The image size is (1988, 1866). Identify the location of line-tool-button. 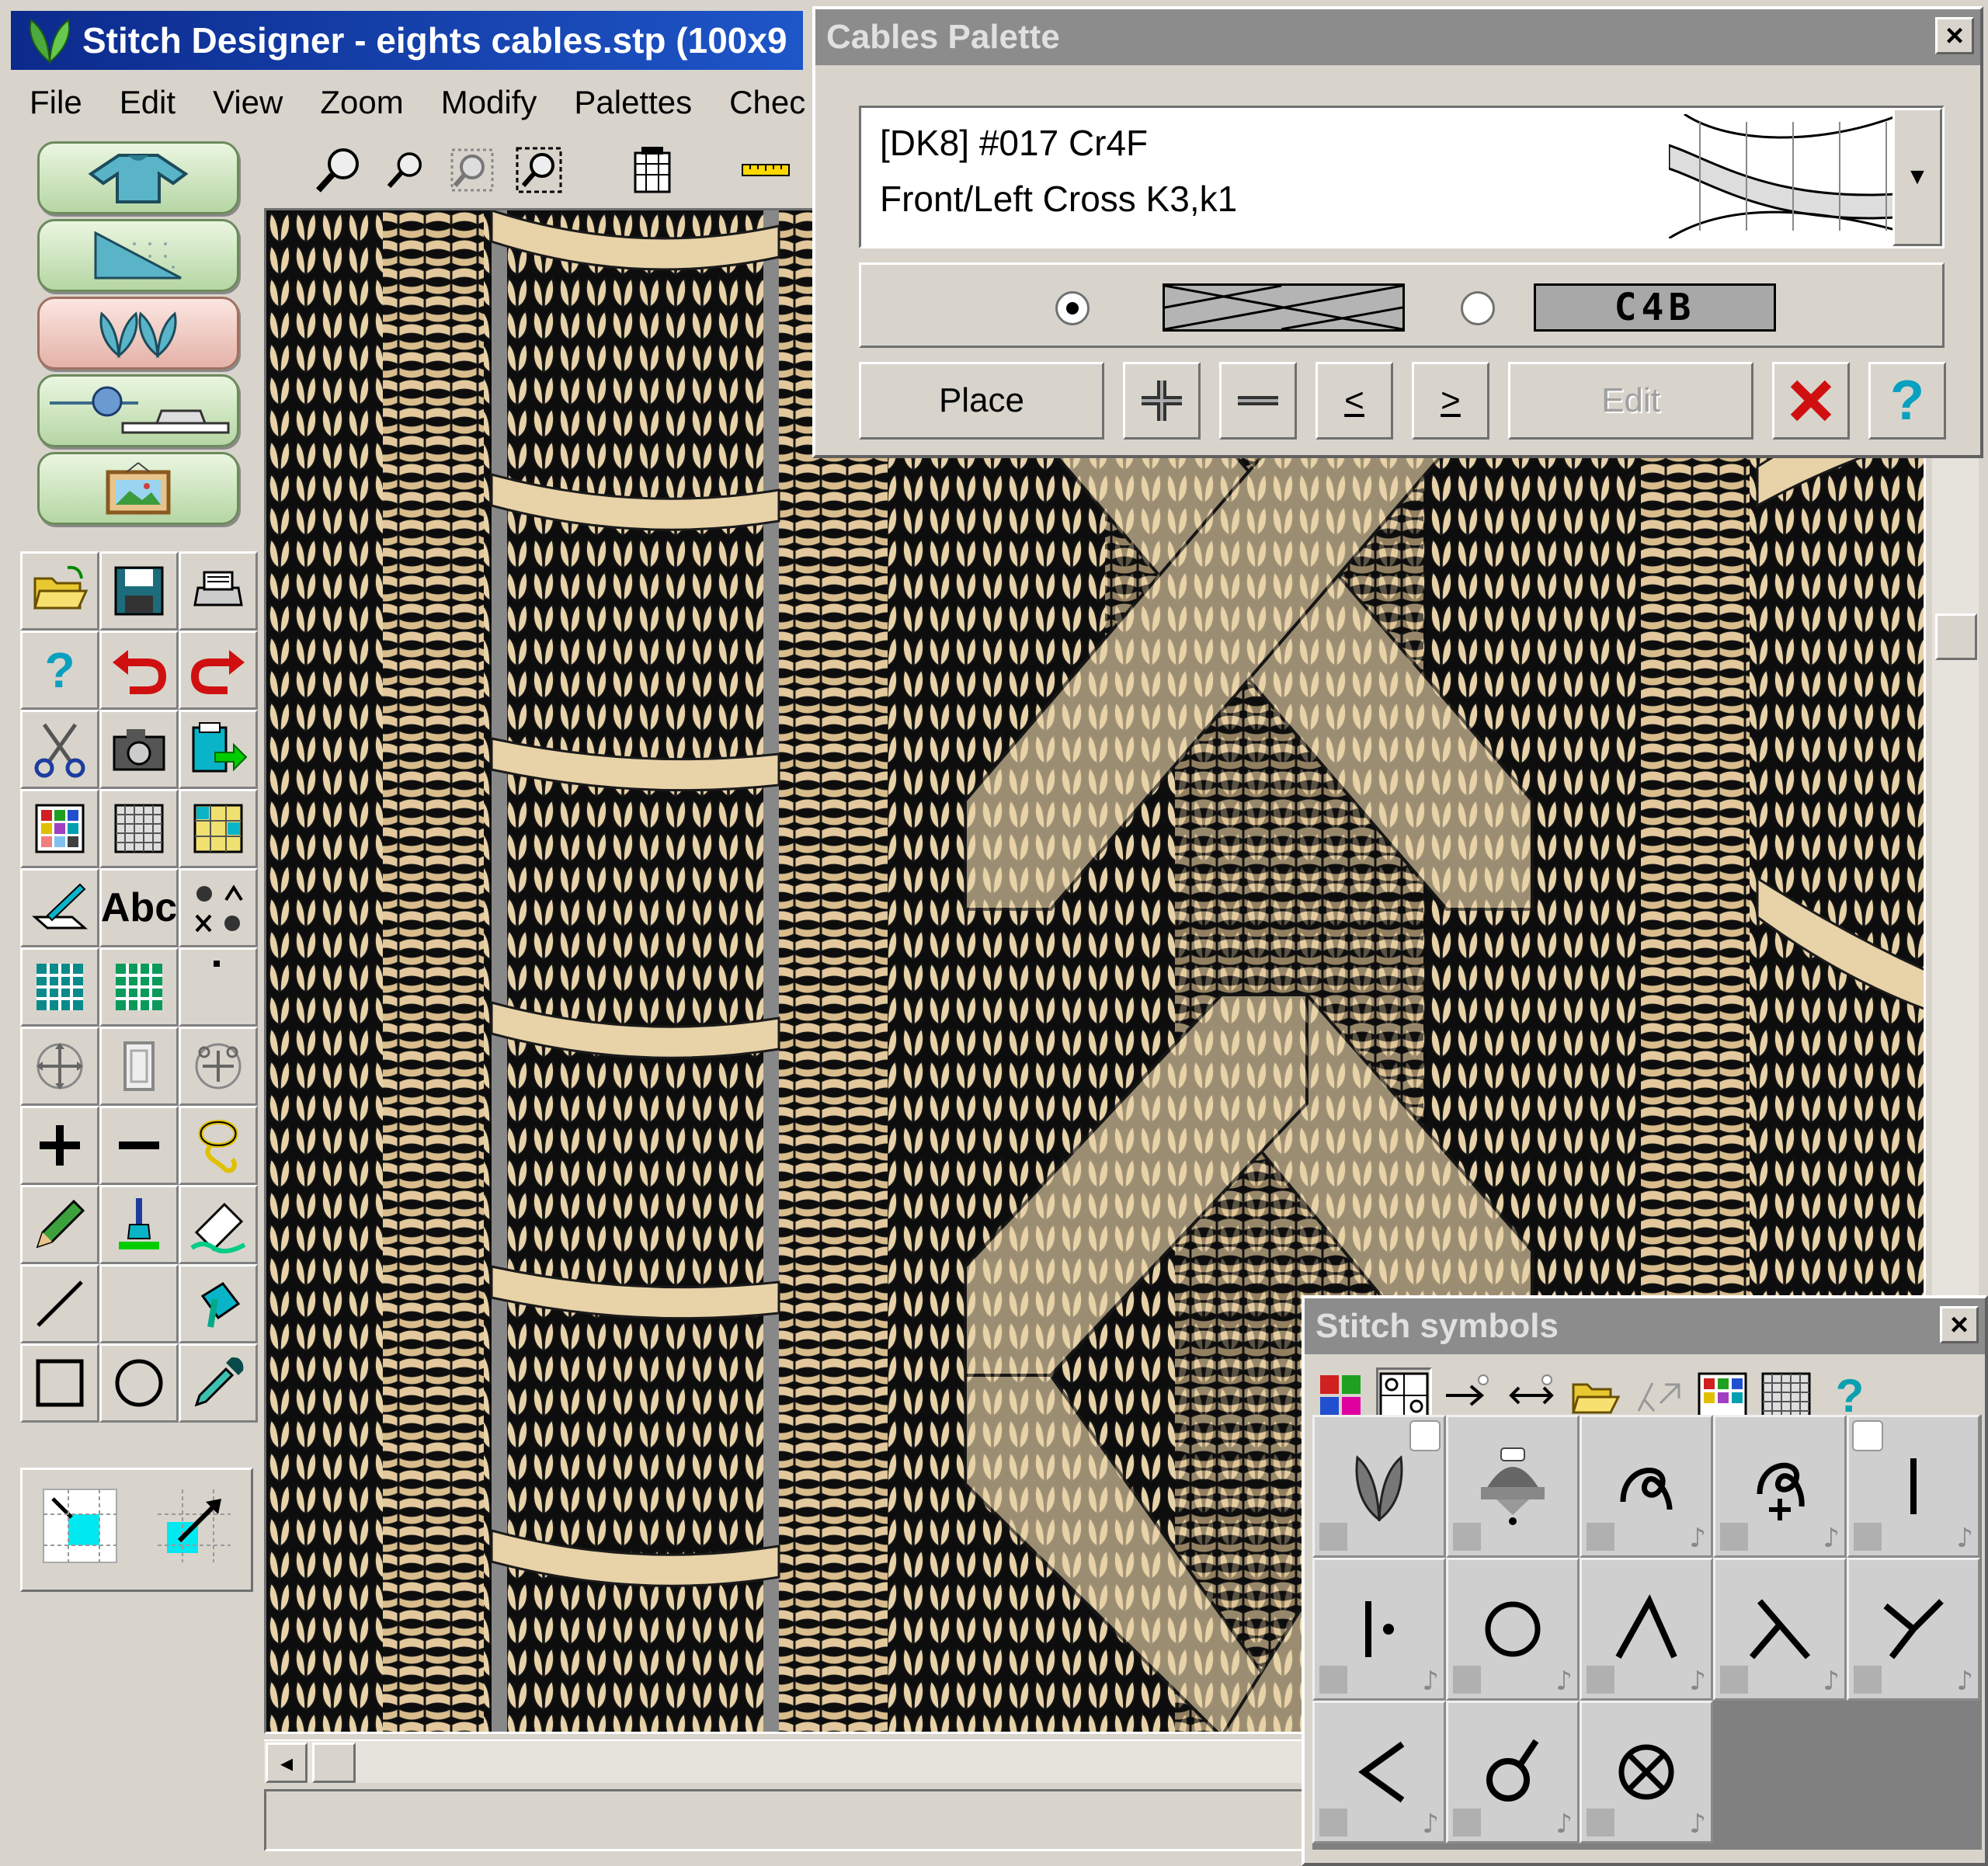
(59, 1303).